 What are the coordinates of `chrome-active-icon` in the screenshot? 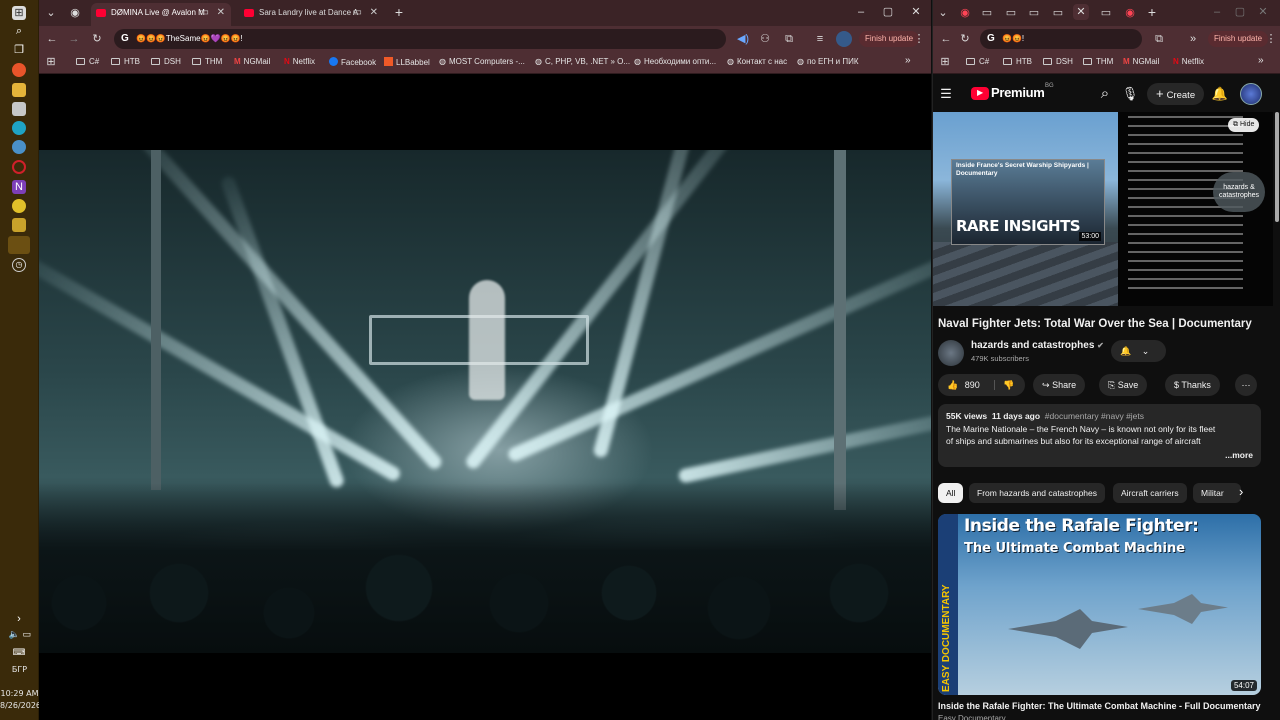 It's located at (19, 245).